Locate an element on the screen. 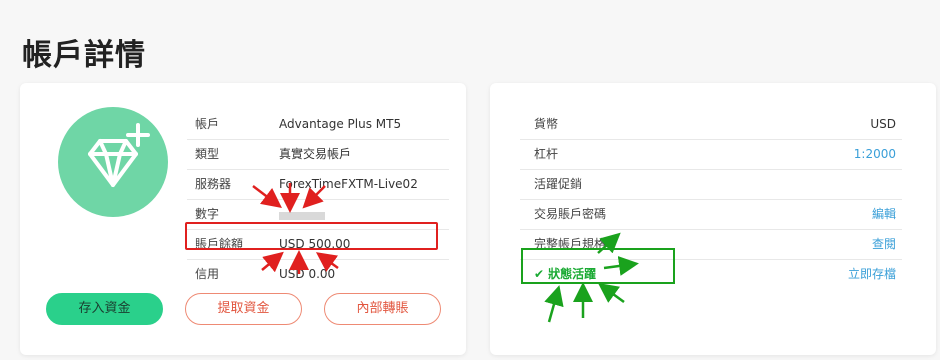  server-value: ForexTimeFXTM-Live02 is located at coordinates (348, 184).